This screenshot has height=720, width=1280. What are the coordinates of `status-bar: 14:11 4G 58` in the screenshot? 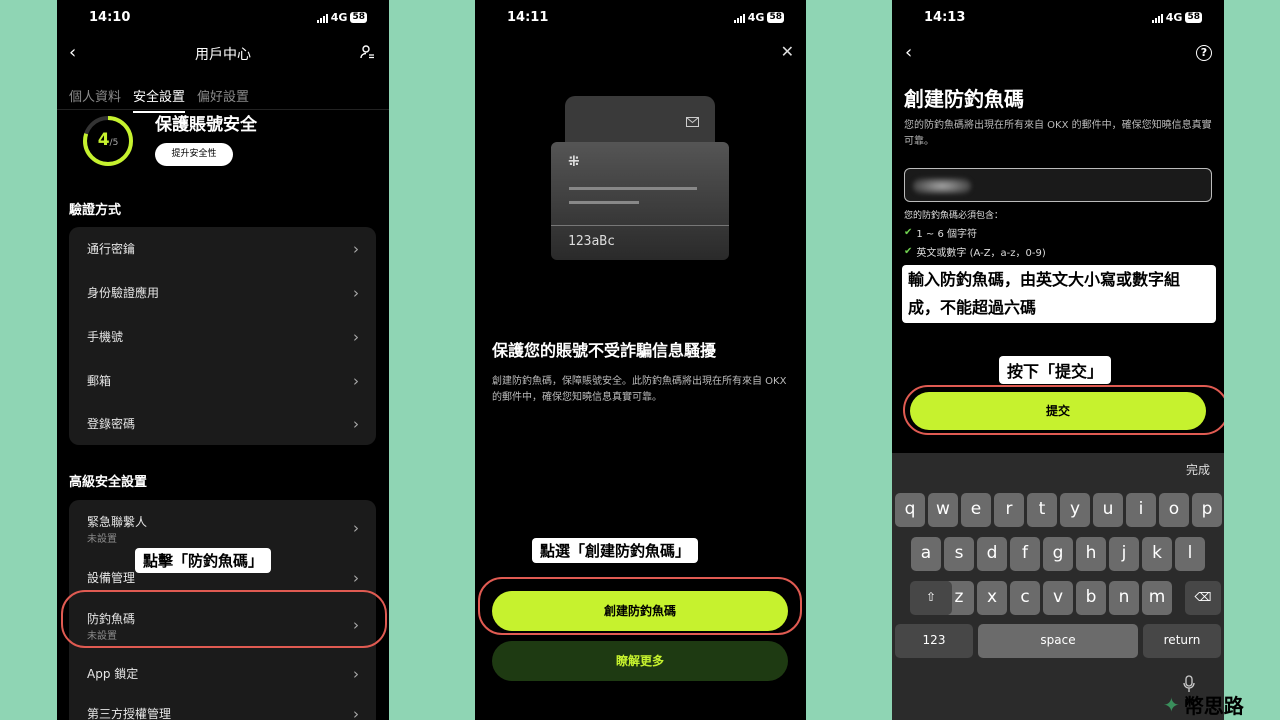 It's located at (640, 18).